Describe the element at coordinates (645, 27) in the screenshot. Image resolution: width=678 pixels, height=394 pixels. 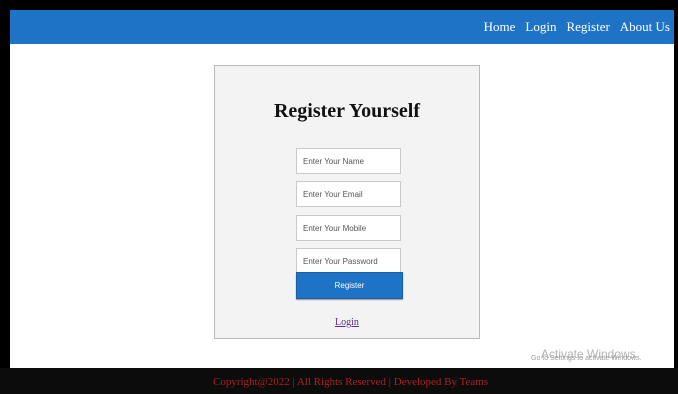
I see `nav-about-link: About Us` at that location.